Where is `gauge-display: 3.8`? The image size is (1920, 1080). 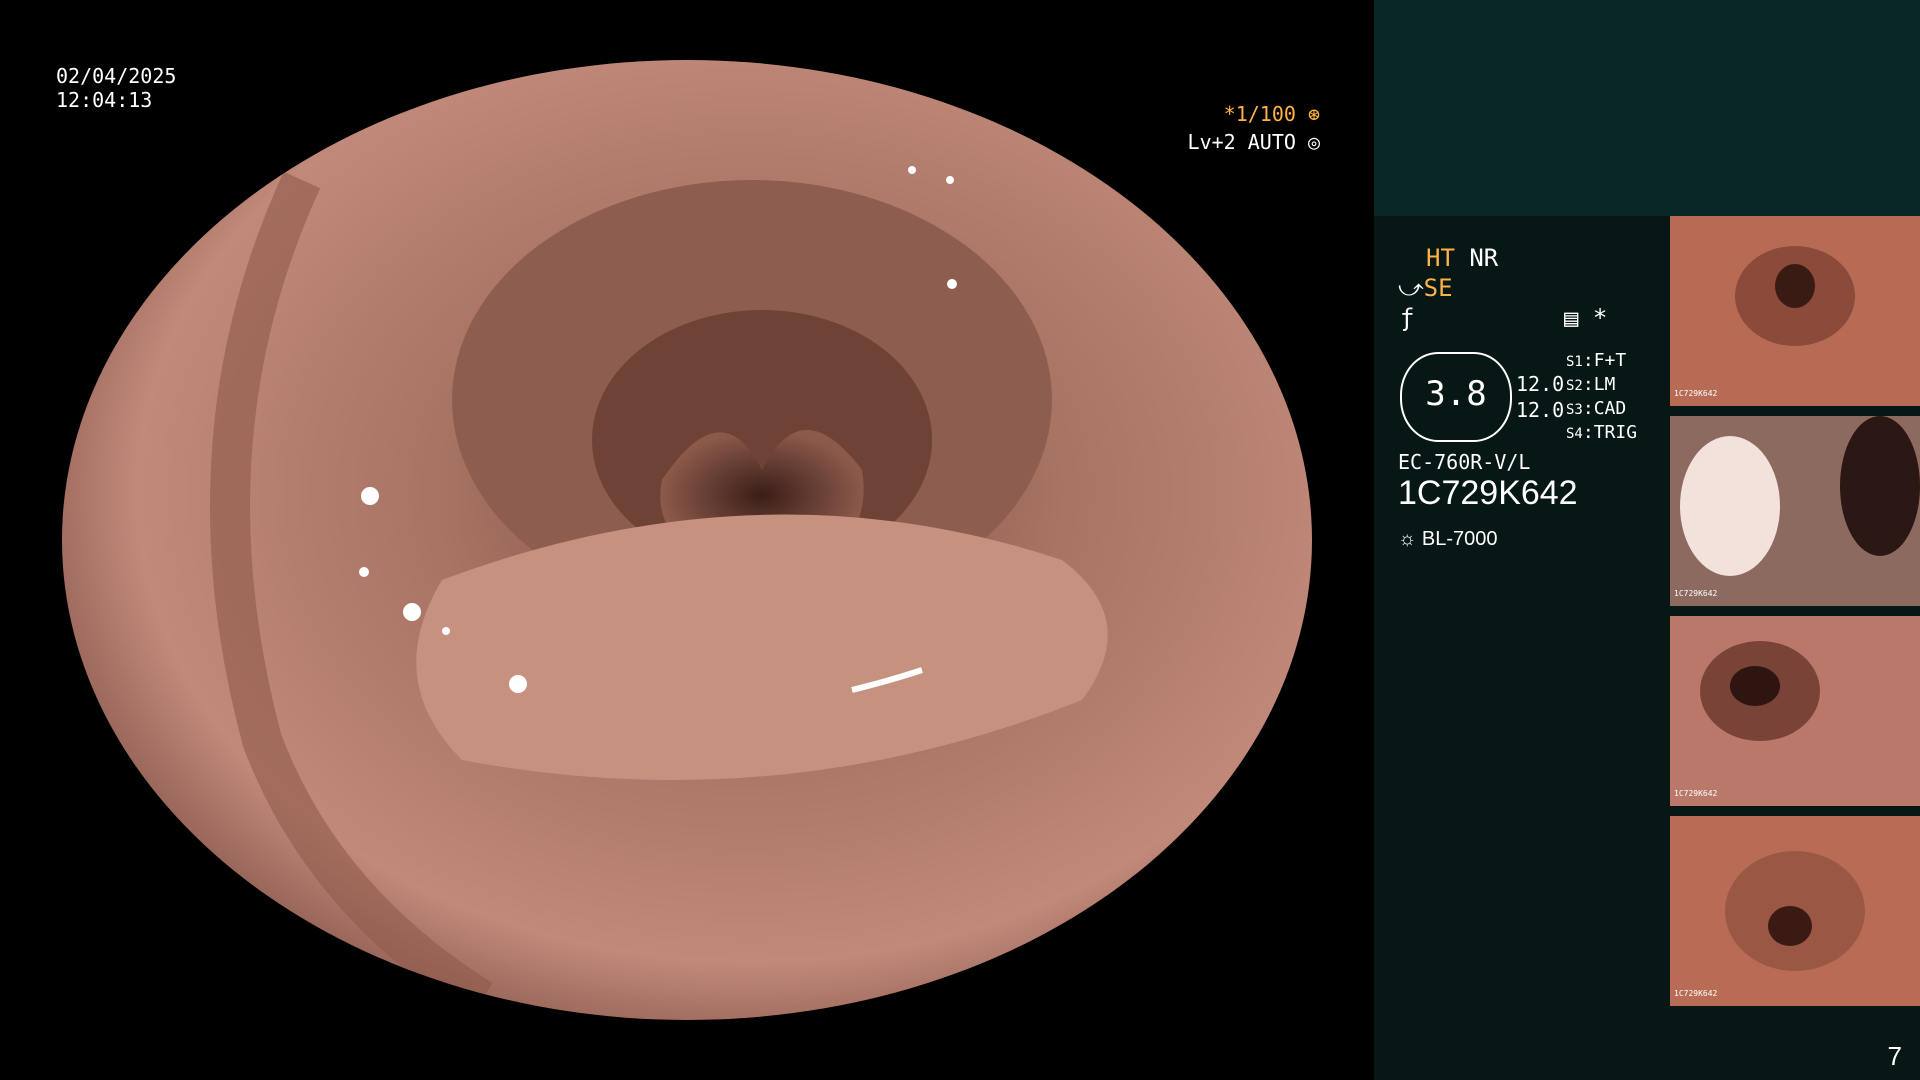 gauge-display: 3.8 is located at coordinates (1456, 397).